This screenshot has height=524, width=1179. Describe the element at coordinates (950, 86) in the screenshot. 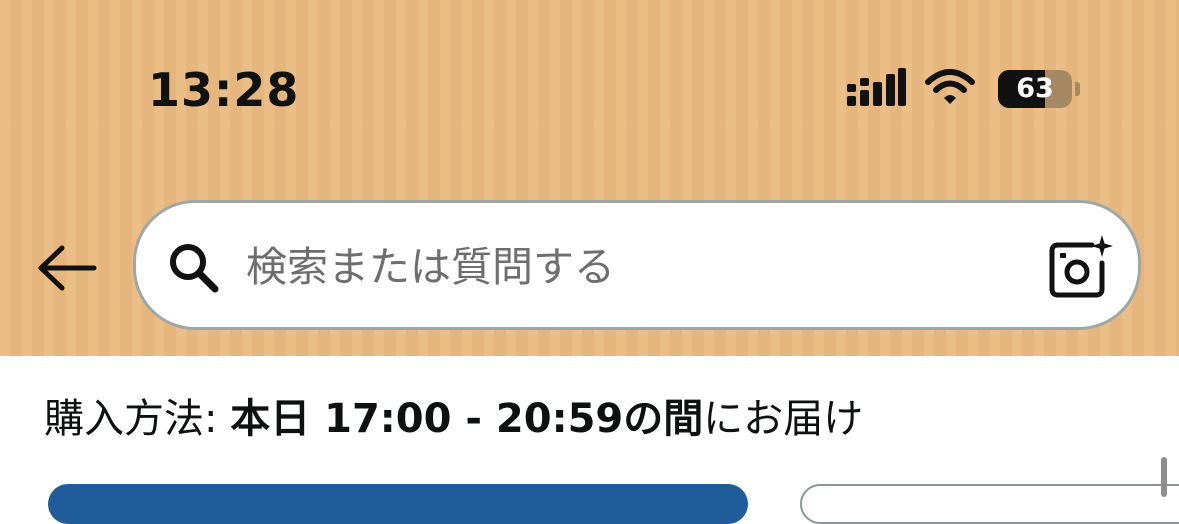

I see `wifi-icon` at that location.